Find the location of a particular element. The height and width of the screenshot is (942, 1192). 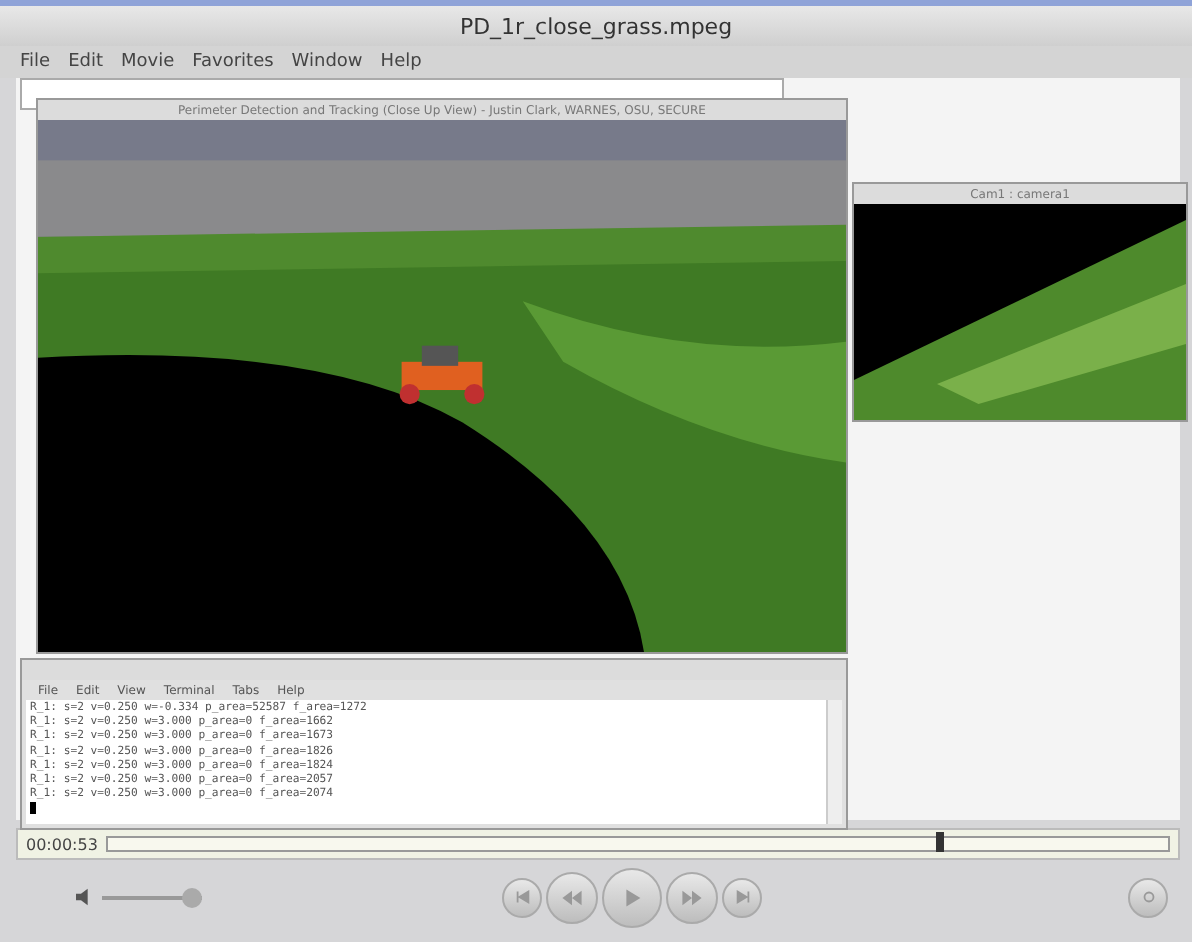

volume-thumb is located at coordinates (192, 897).